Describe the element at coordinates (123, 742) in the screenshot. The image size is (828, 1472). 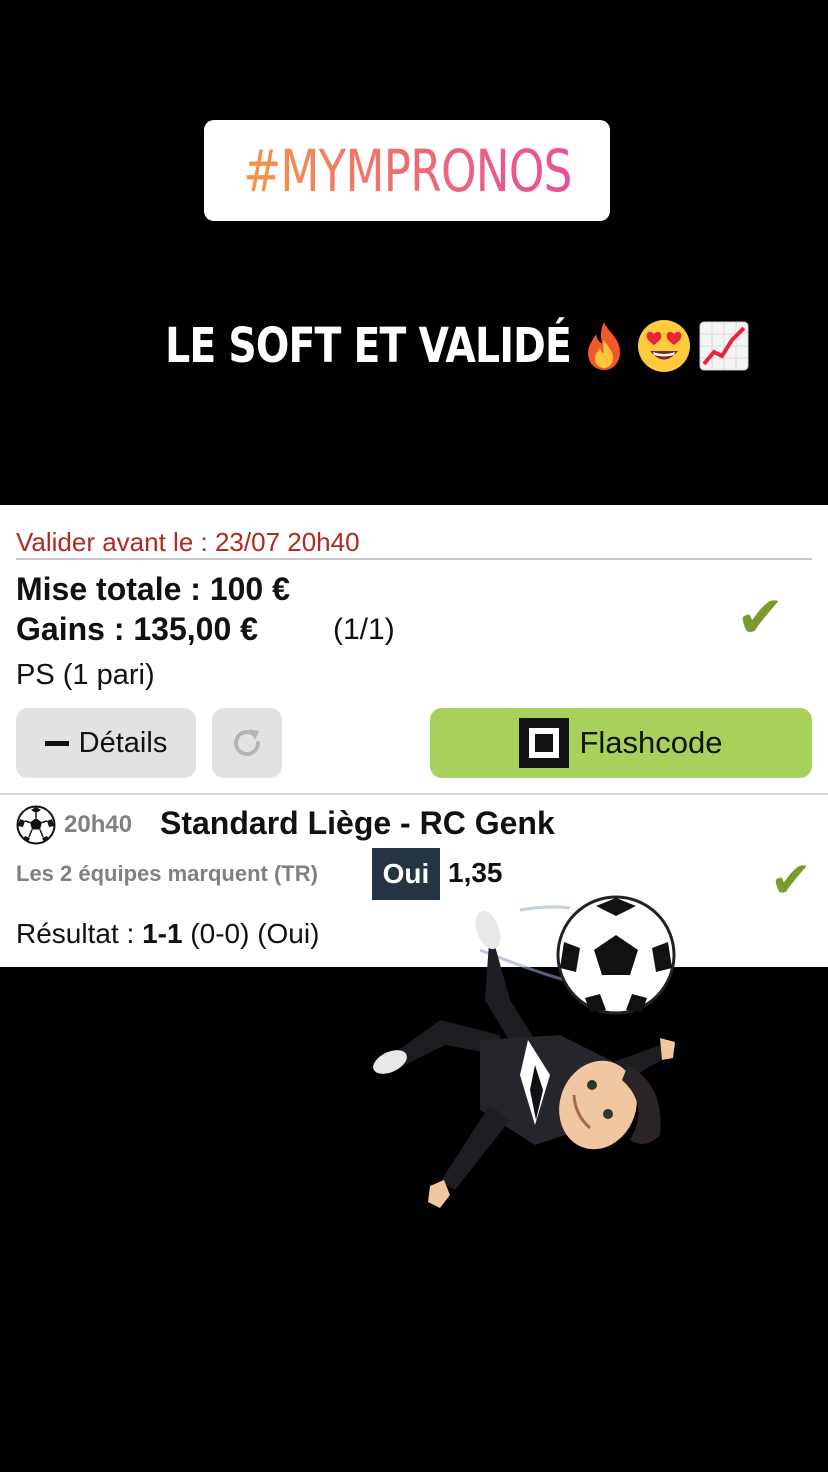
I see `details-button-label: Détails` at that location.